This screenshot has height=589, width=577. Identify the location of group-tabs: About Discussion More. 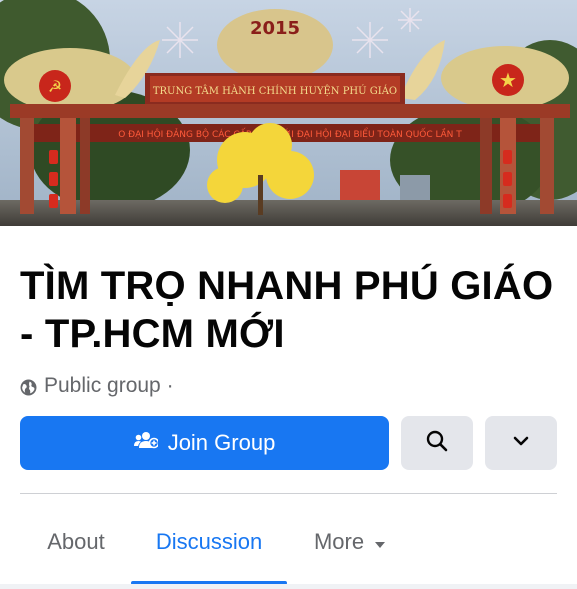
(288, 542).